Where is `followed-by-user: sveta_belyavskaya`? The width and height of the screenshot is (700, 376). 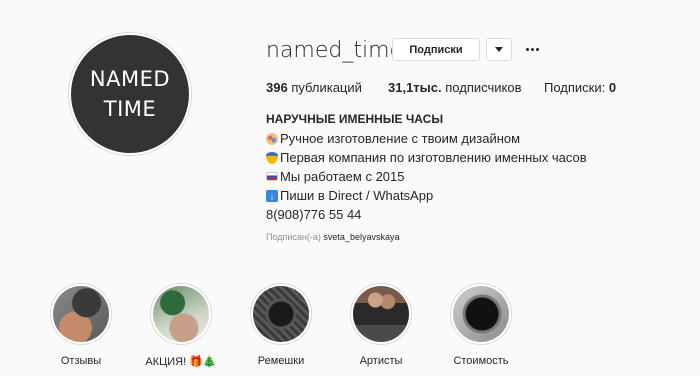
followed-by-user: sveta_belyavskaya is located at coordinates (361, 237).